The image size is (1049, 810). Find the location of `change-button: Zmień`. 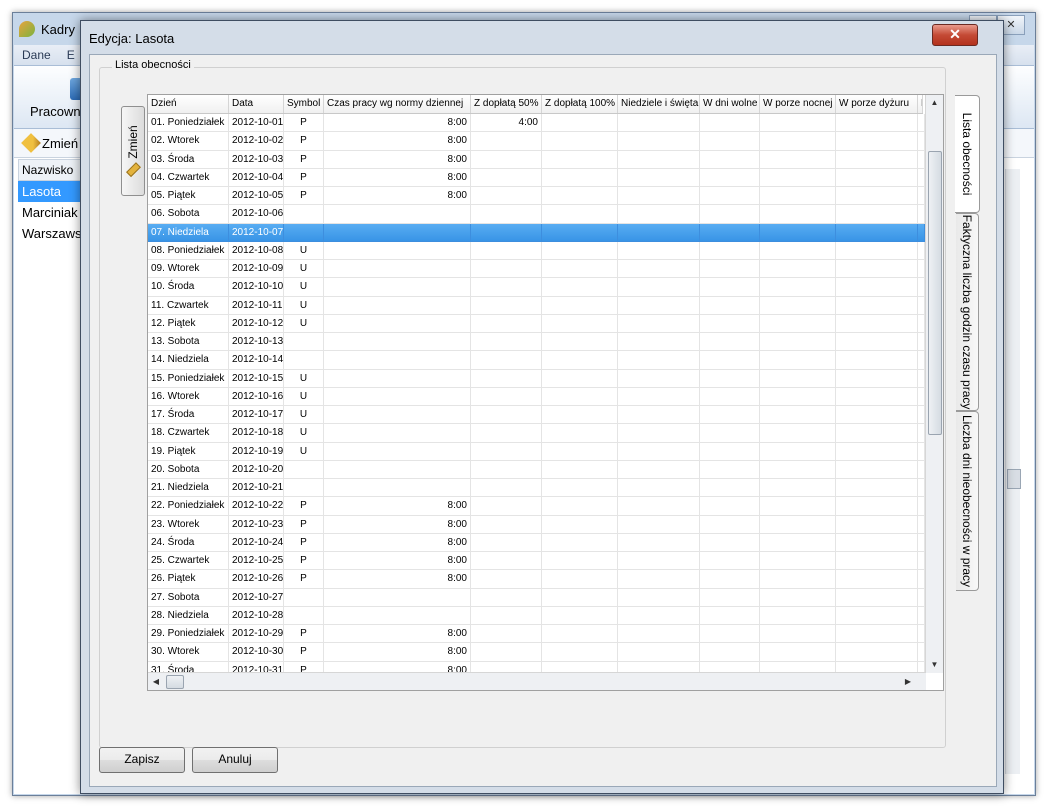

change-button: Zmień is located at coordinates (133, 151).